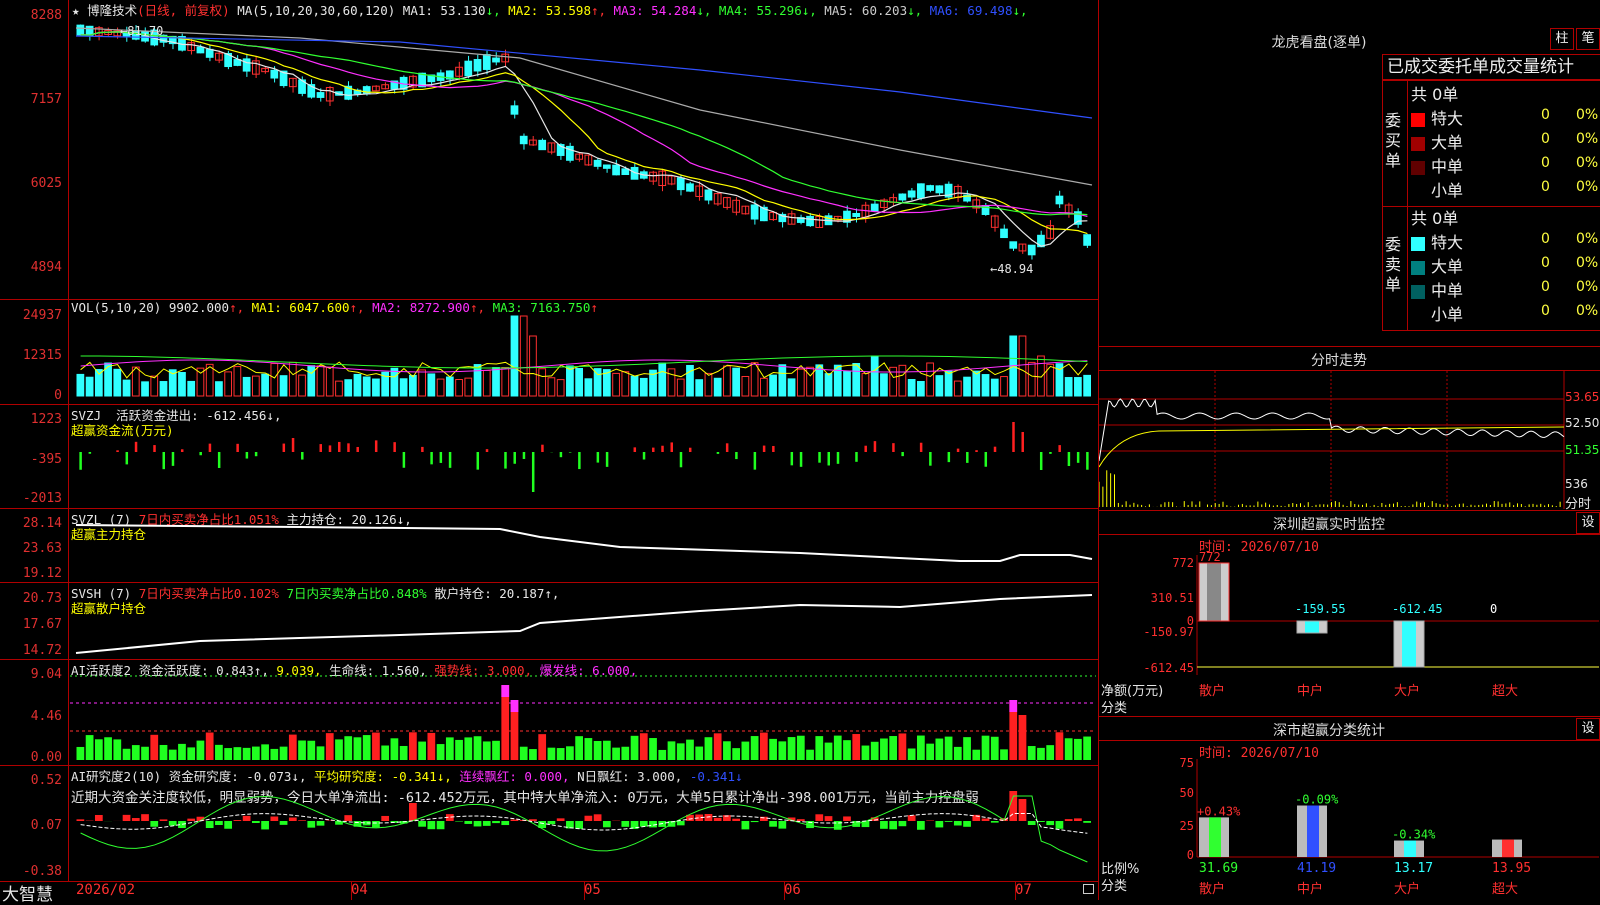 Image resolution: width=1600 pixels, height=905 pixels. Describe the element at coordinates (549, 545) in the screenshot. I see `main-holding-chart` at that location.